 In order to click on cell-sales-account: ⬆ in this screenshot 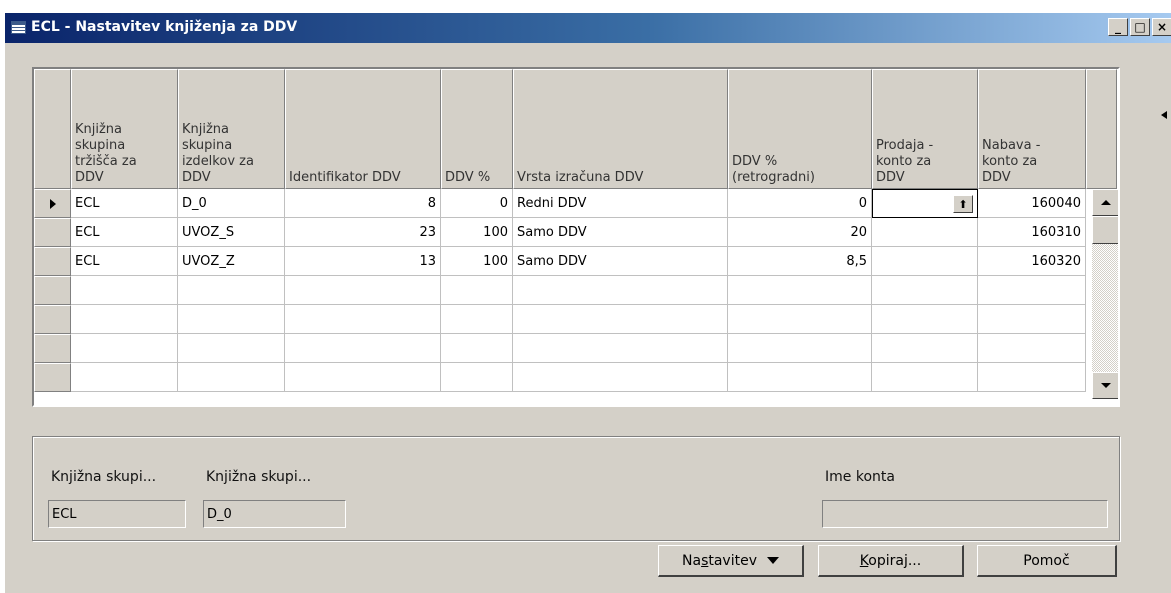, I will do `click(925, 203)`.